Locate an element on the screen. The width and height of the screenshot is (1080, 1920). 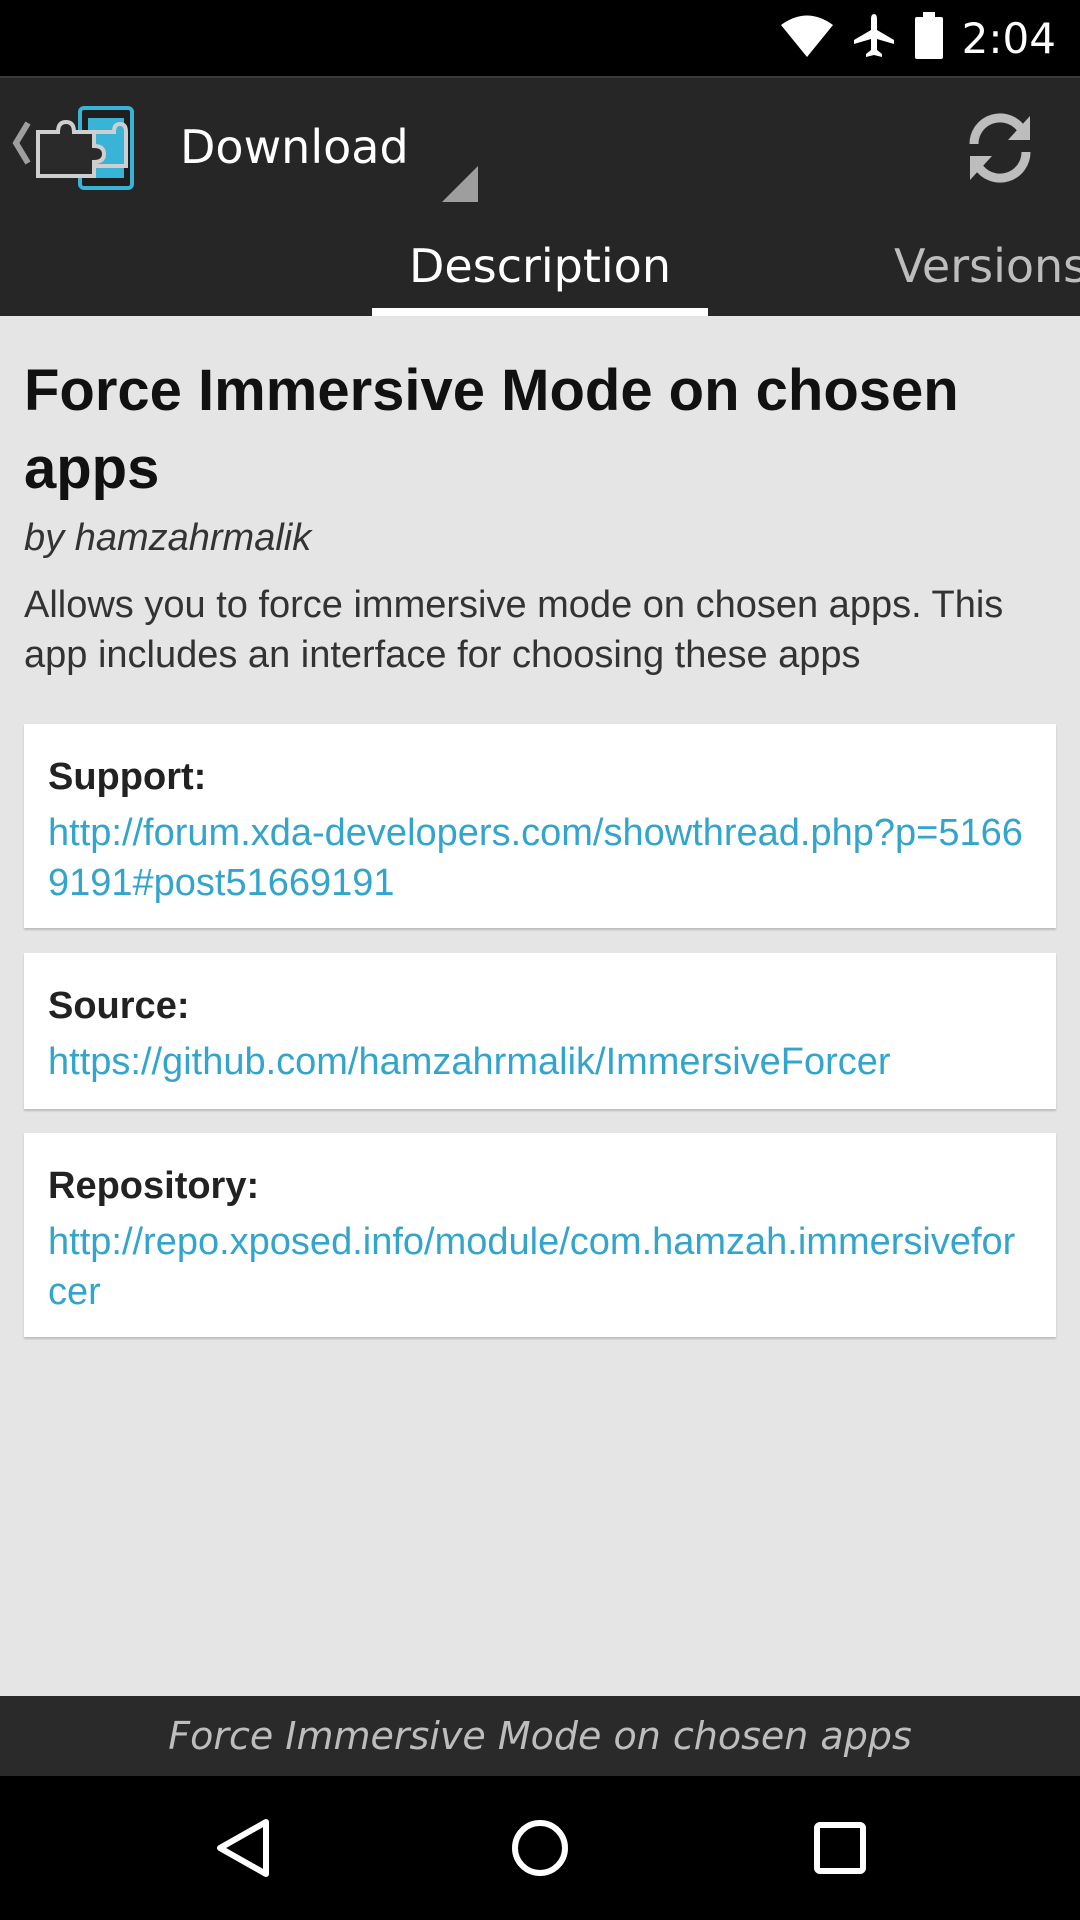
clock: 2:04 is located at coordinates (1008, 38).